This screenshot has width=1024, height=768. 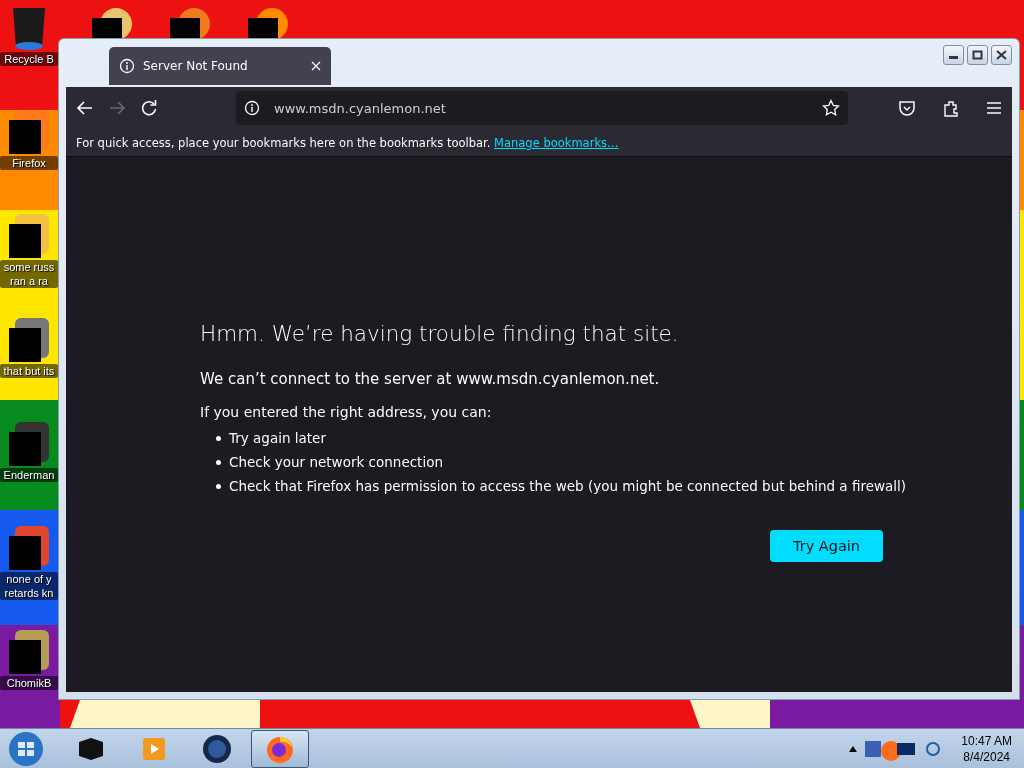 What do you see at coordinates (430, 379) in the screenshot?
I see `error-message: We can’t connect to the server at www.msdn.cyanlemon.net.` at bounding box center [430, 379].